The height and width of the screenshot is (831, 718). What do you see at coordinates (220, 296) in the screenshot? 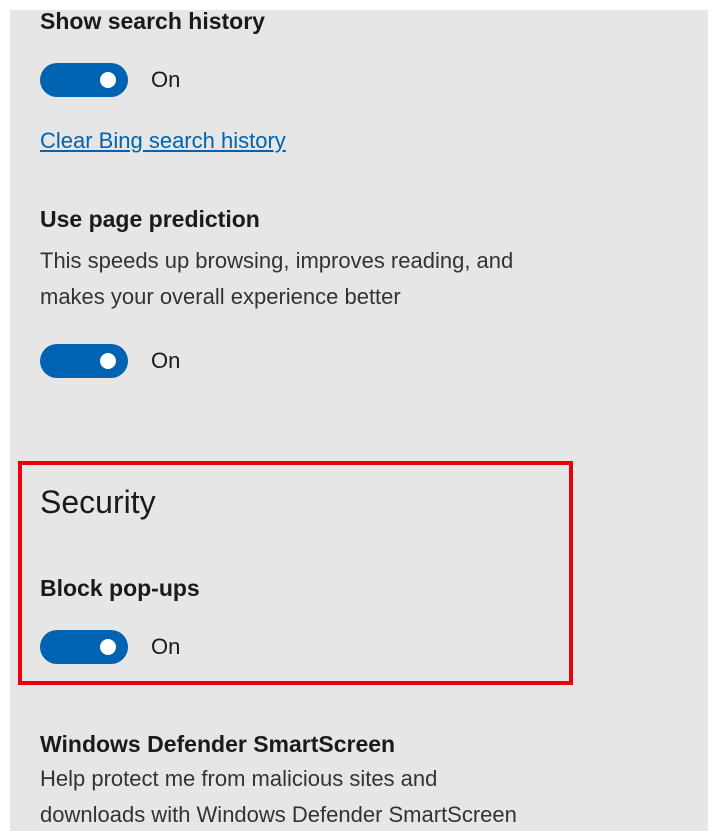
I see `page-prediction-description-line2: makes your overall experience better` at bounding box center [220, 296].